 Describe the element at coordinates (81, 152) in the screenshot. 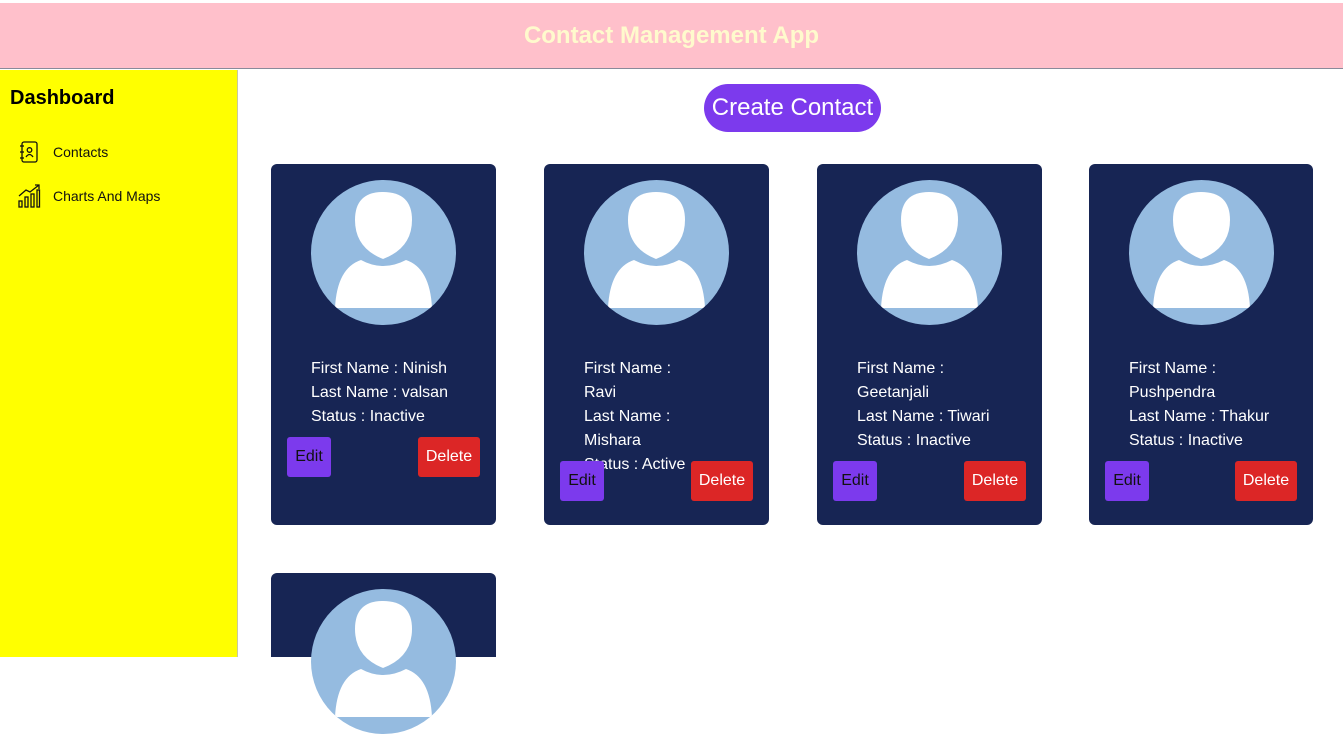

I see `sidebar-item-label: Contacts` at that location.